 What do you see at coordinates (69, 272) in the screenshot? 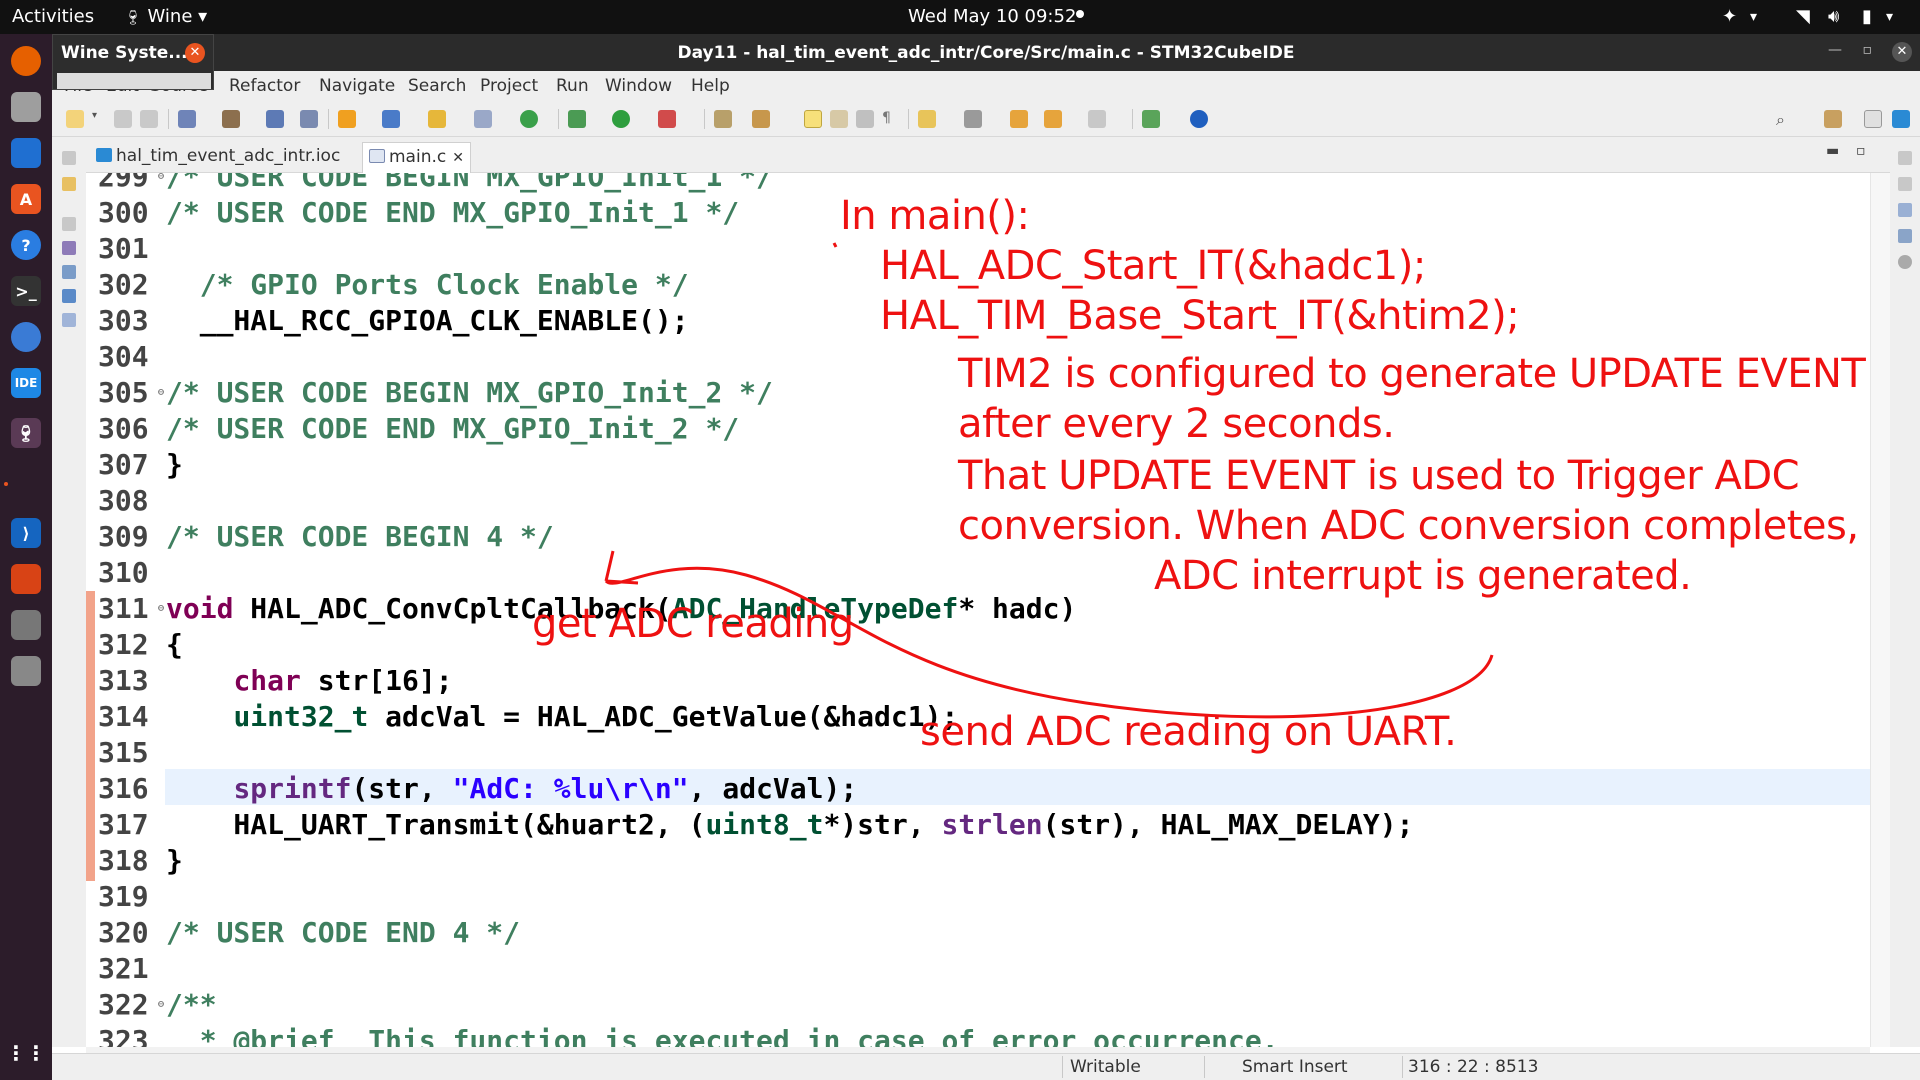
I see `build-targets-icon` at bounding box center [69, 272].